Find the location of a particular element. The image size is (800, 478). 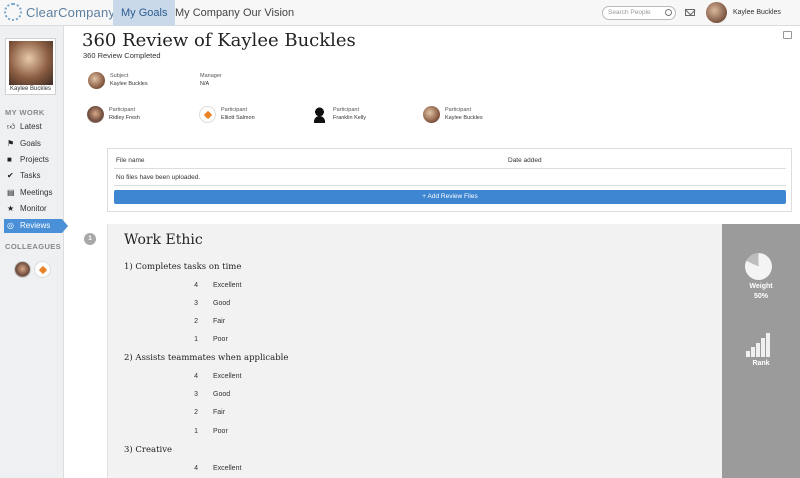

thumbs-up-icon: 👍︎ is located at coordinates (11, 126).